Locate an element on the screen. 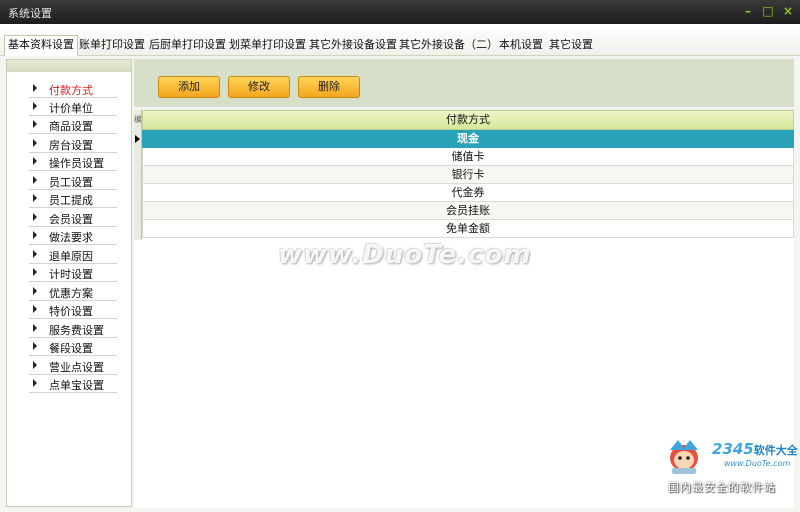 The width and height of the screenshot is (800, 512). nav-item-label: 退单原因 is located at coordinates (71, 256).